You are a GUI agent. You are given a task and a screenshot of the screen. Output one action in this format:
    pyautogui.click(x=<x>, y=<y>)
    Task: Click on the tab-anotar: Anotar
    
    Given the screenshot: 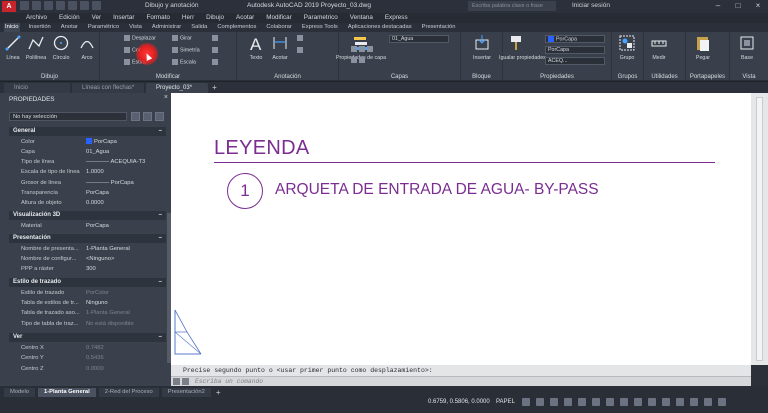 What is the action you would take?
    pyautogui.click(x=69, y=27)
    